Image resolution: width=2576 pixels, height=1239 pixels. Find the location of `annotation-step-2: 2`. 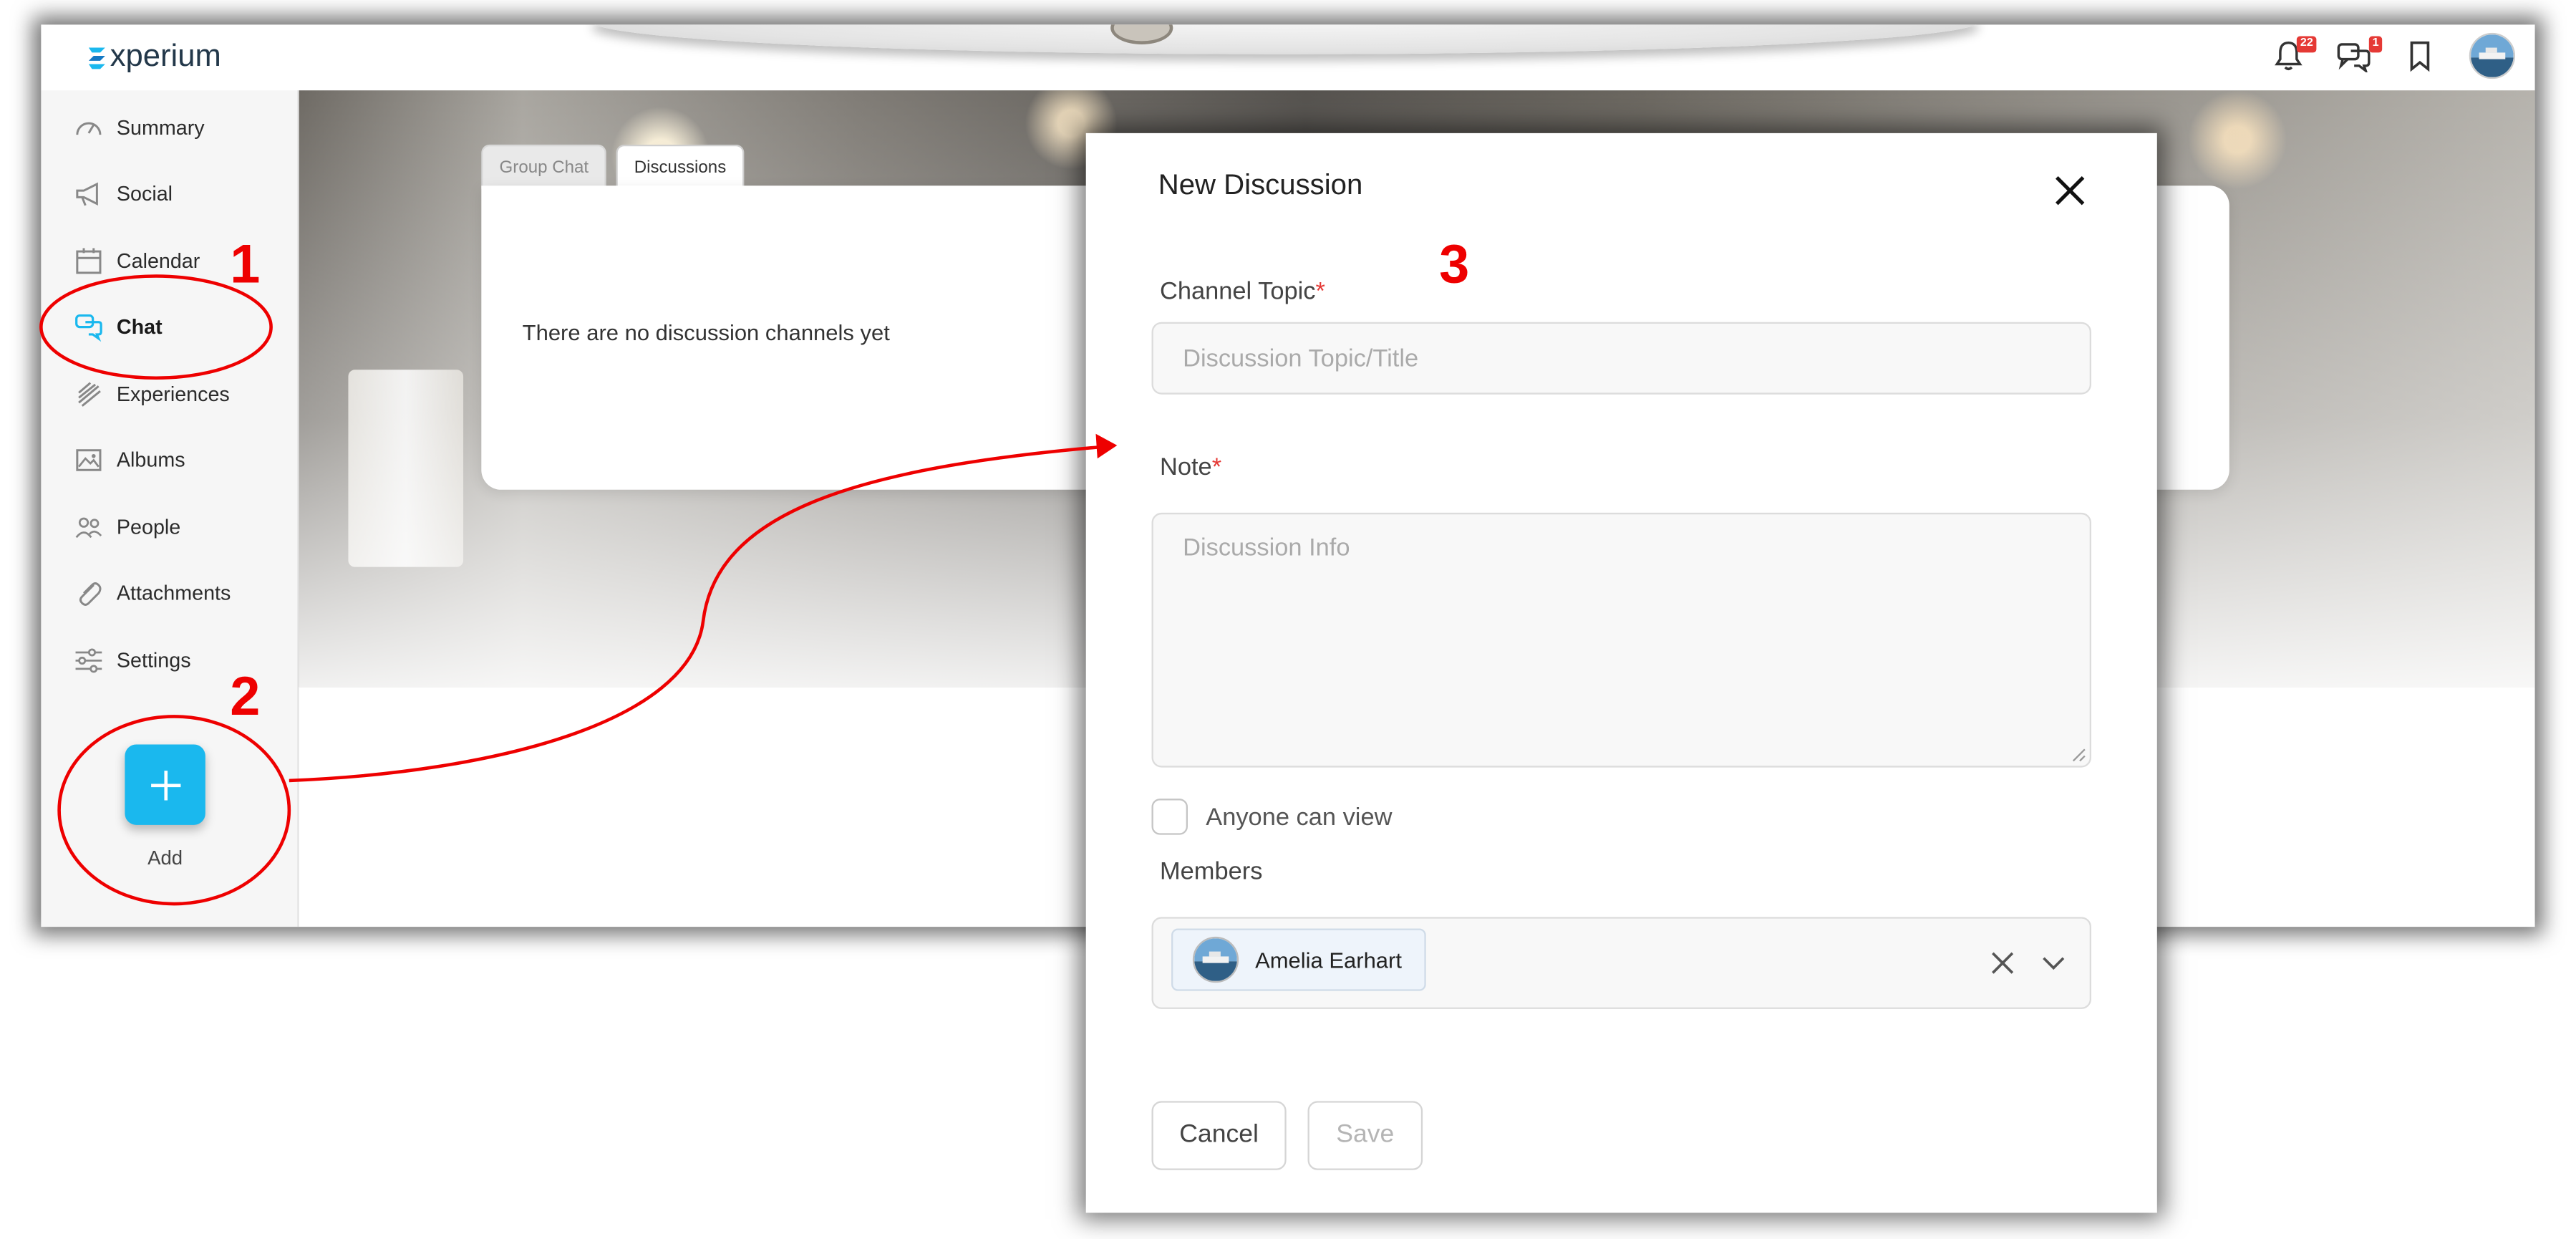

annotation-step-2: 2 is located at coordinates (246, 696).